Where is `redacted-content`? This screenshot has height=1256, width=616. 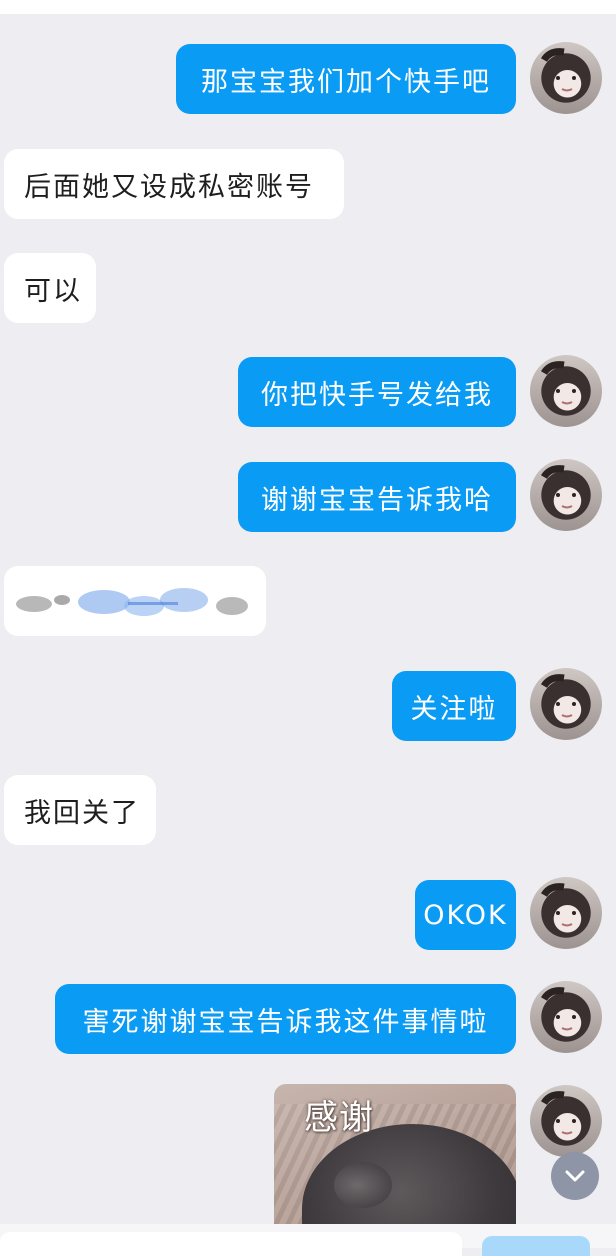
redacted-content is located at coordinates (132, 602).